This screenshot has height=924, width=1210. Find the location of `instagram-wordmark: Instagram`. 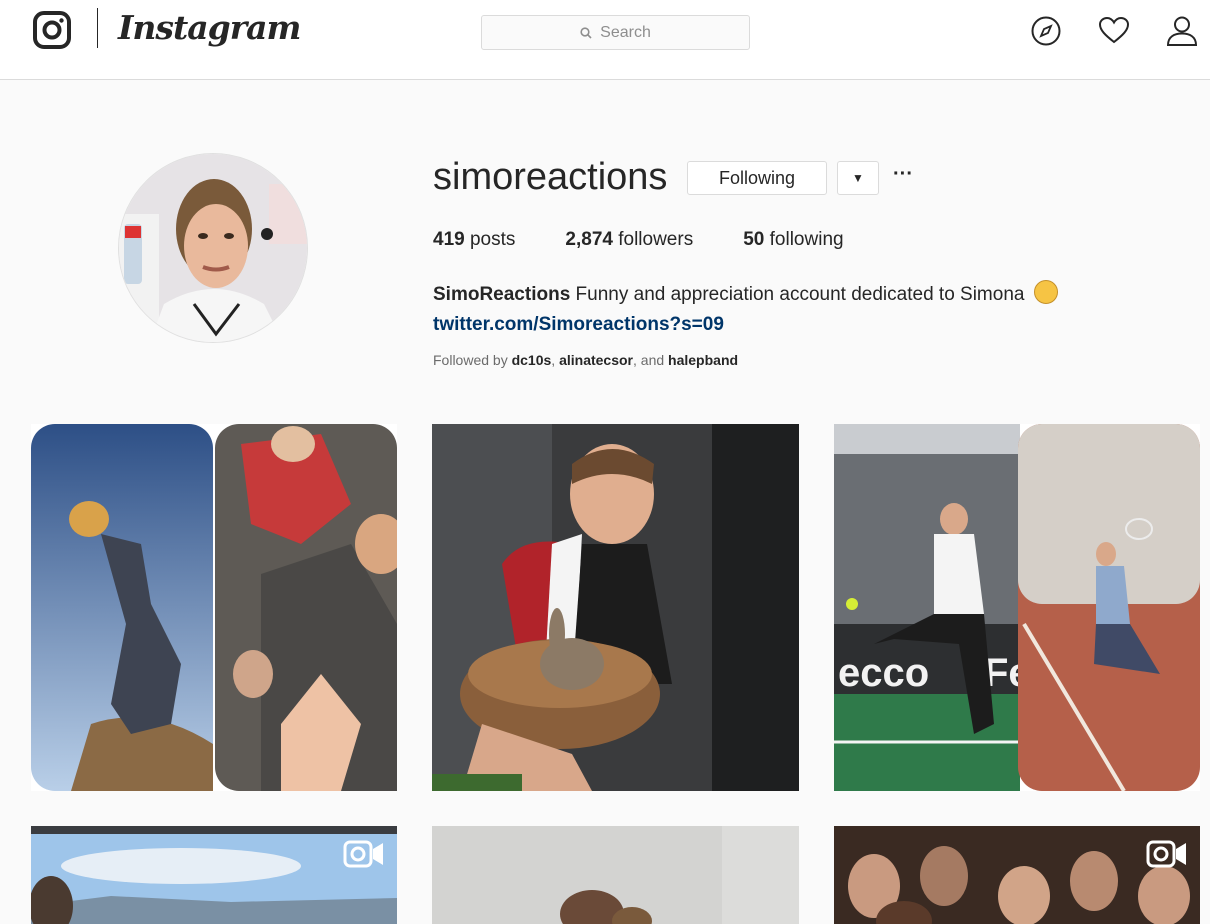

instagram-wordmark: Instagram is located at coordinates (209, 27).